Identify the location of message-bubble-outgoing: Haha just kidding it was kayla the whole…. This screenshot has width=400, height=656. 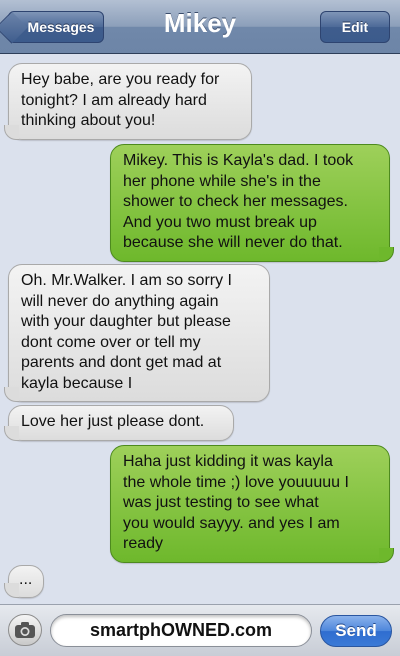
(252, 504).